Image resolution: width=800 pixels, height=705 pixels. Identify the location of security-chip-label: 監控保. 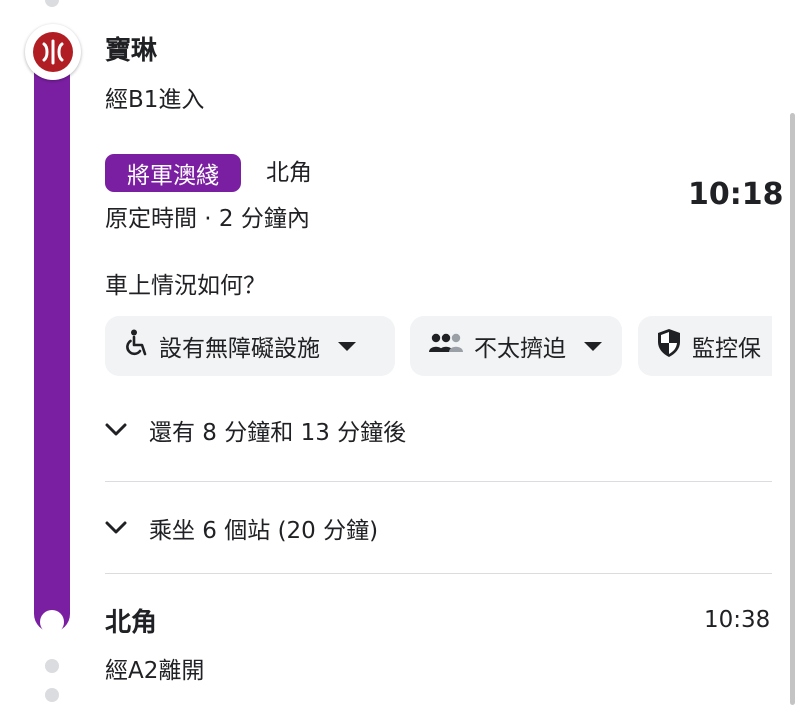
(726, 349).